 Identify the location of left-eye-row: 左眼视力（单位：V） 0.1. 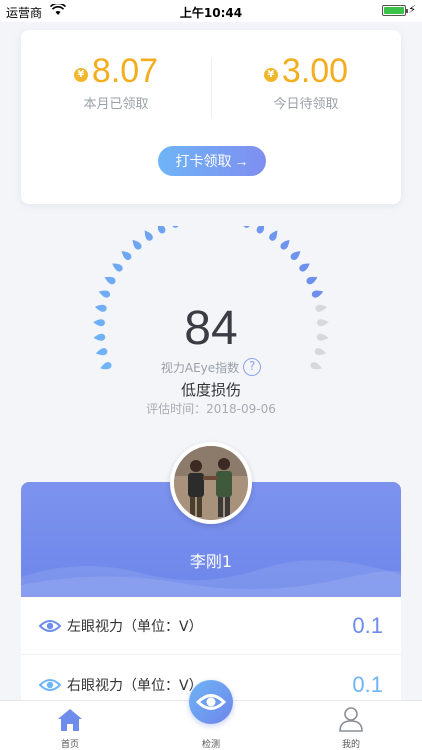
(211, 626).